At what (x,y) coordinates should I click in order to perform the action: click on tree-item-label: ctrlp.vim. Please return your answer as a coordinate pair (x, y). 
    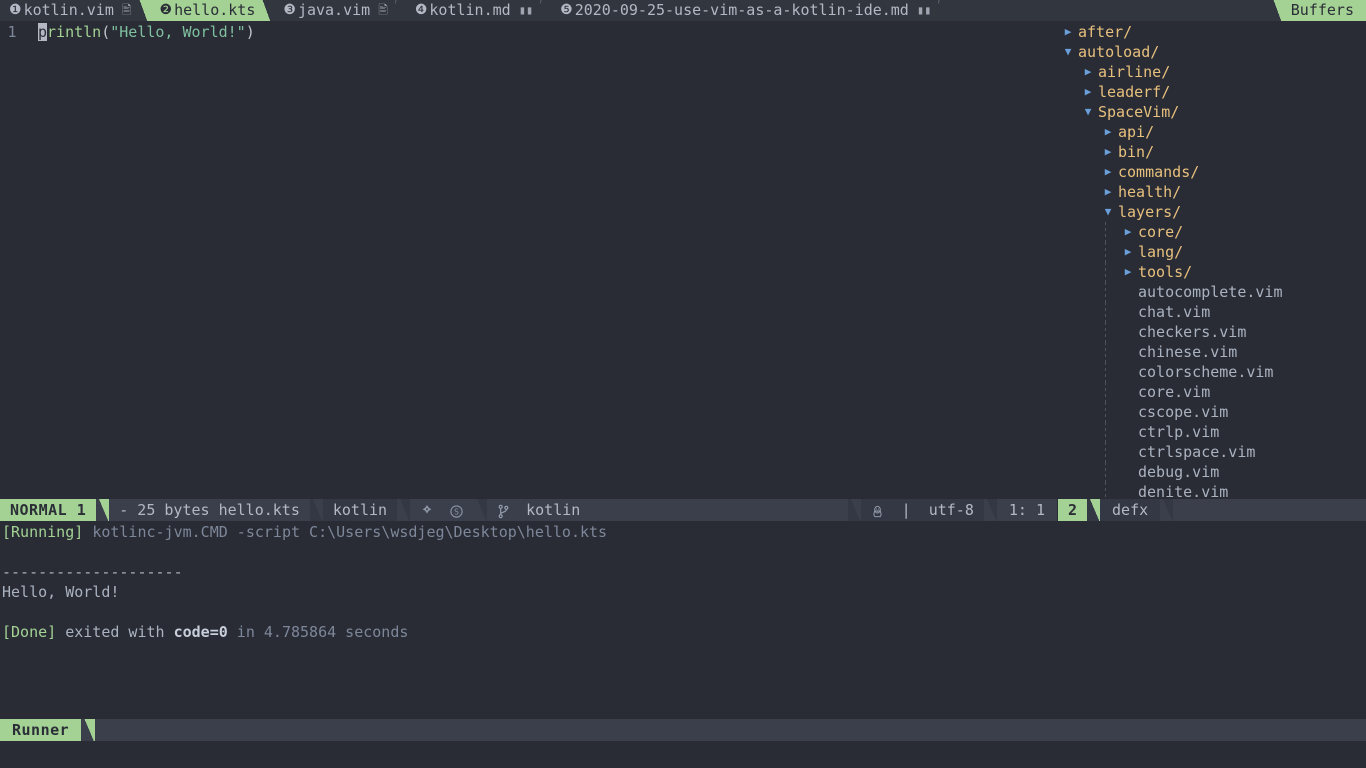
    Looking at the image, I should click on (1179, 432).